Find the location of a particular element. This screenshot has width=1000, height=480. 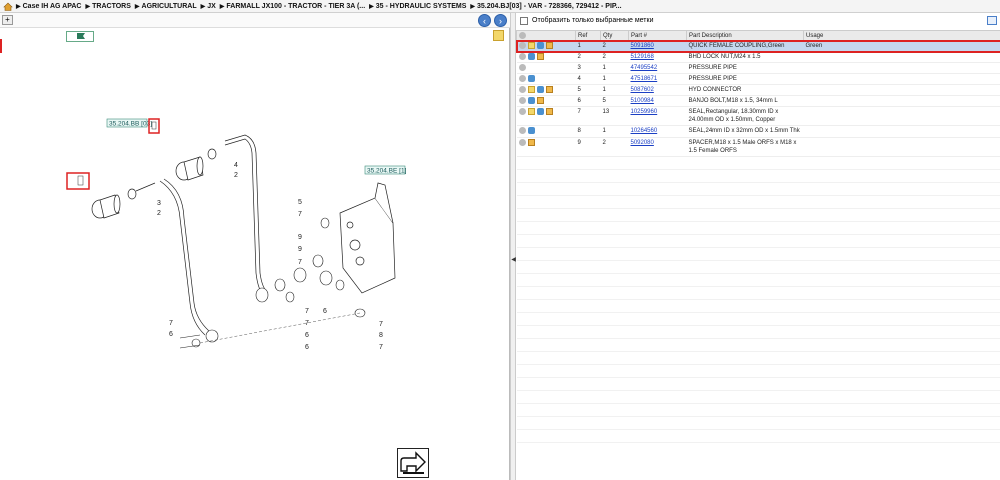

breadcrumb-item: ▶ JX is located at coordinates (208, 6).